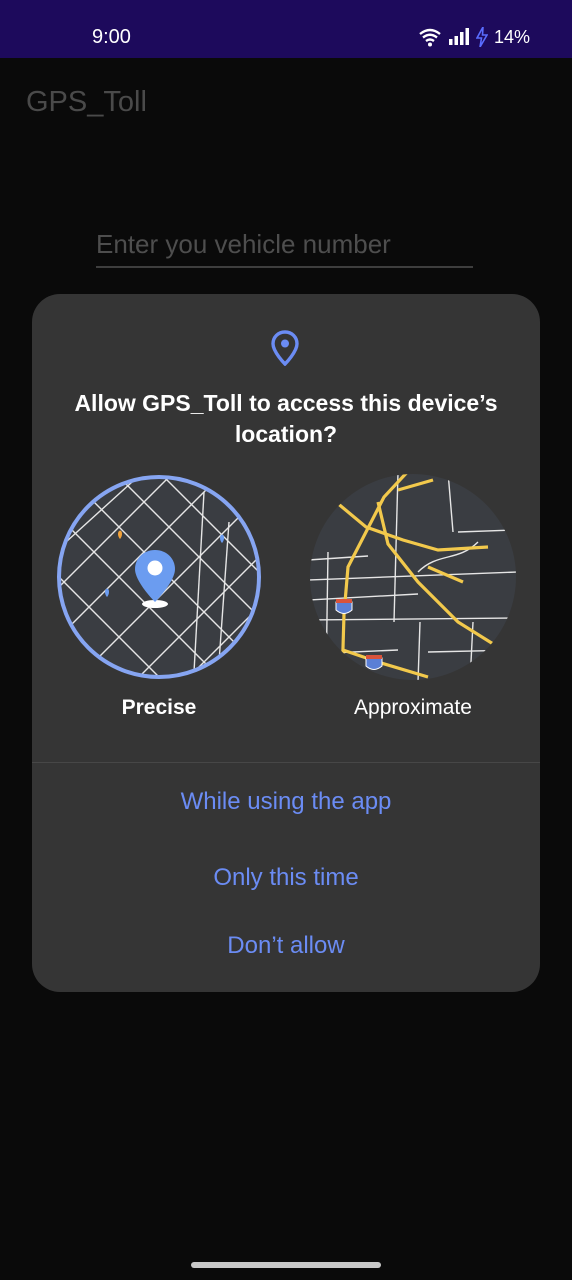 The height and width of the screenshot is (1280, 572). I want to click on approximate-option: Approximate, so click(413, 597).